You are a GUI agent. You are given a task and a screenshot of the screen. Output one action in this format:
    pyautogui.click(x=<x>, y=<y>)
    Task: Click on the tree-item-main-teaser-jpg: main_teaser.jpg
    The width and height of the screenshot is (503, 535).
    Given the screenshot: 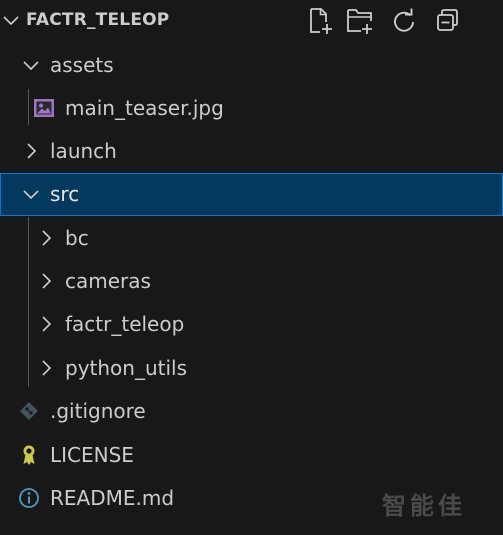 What is the action you would take?
    pyautogui.click(x=251, y=108)
    